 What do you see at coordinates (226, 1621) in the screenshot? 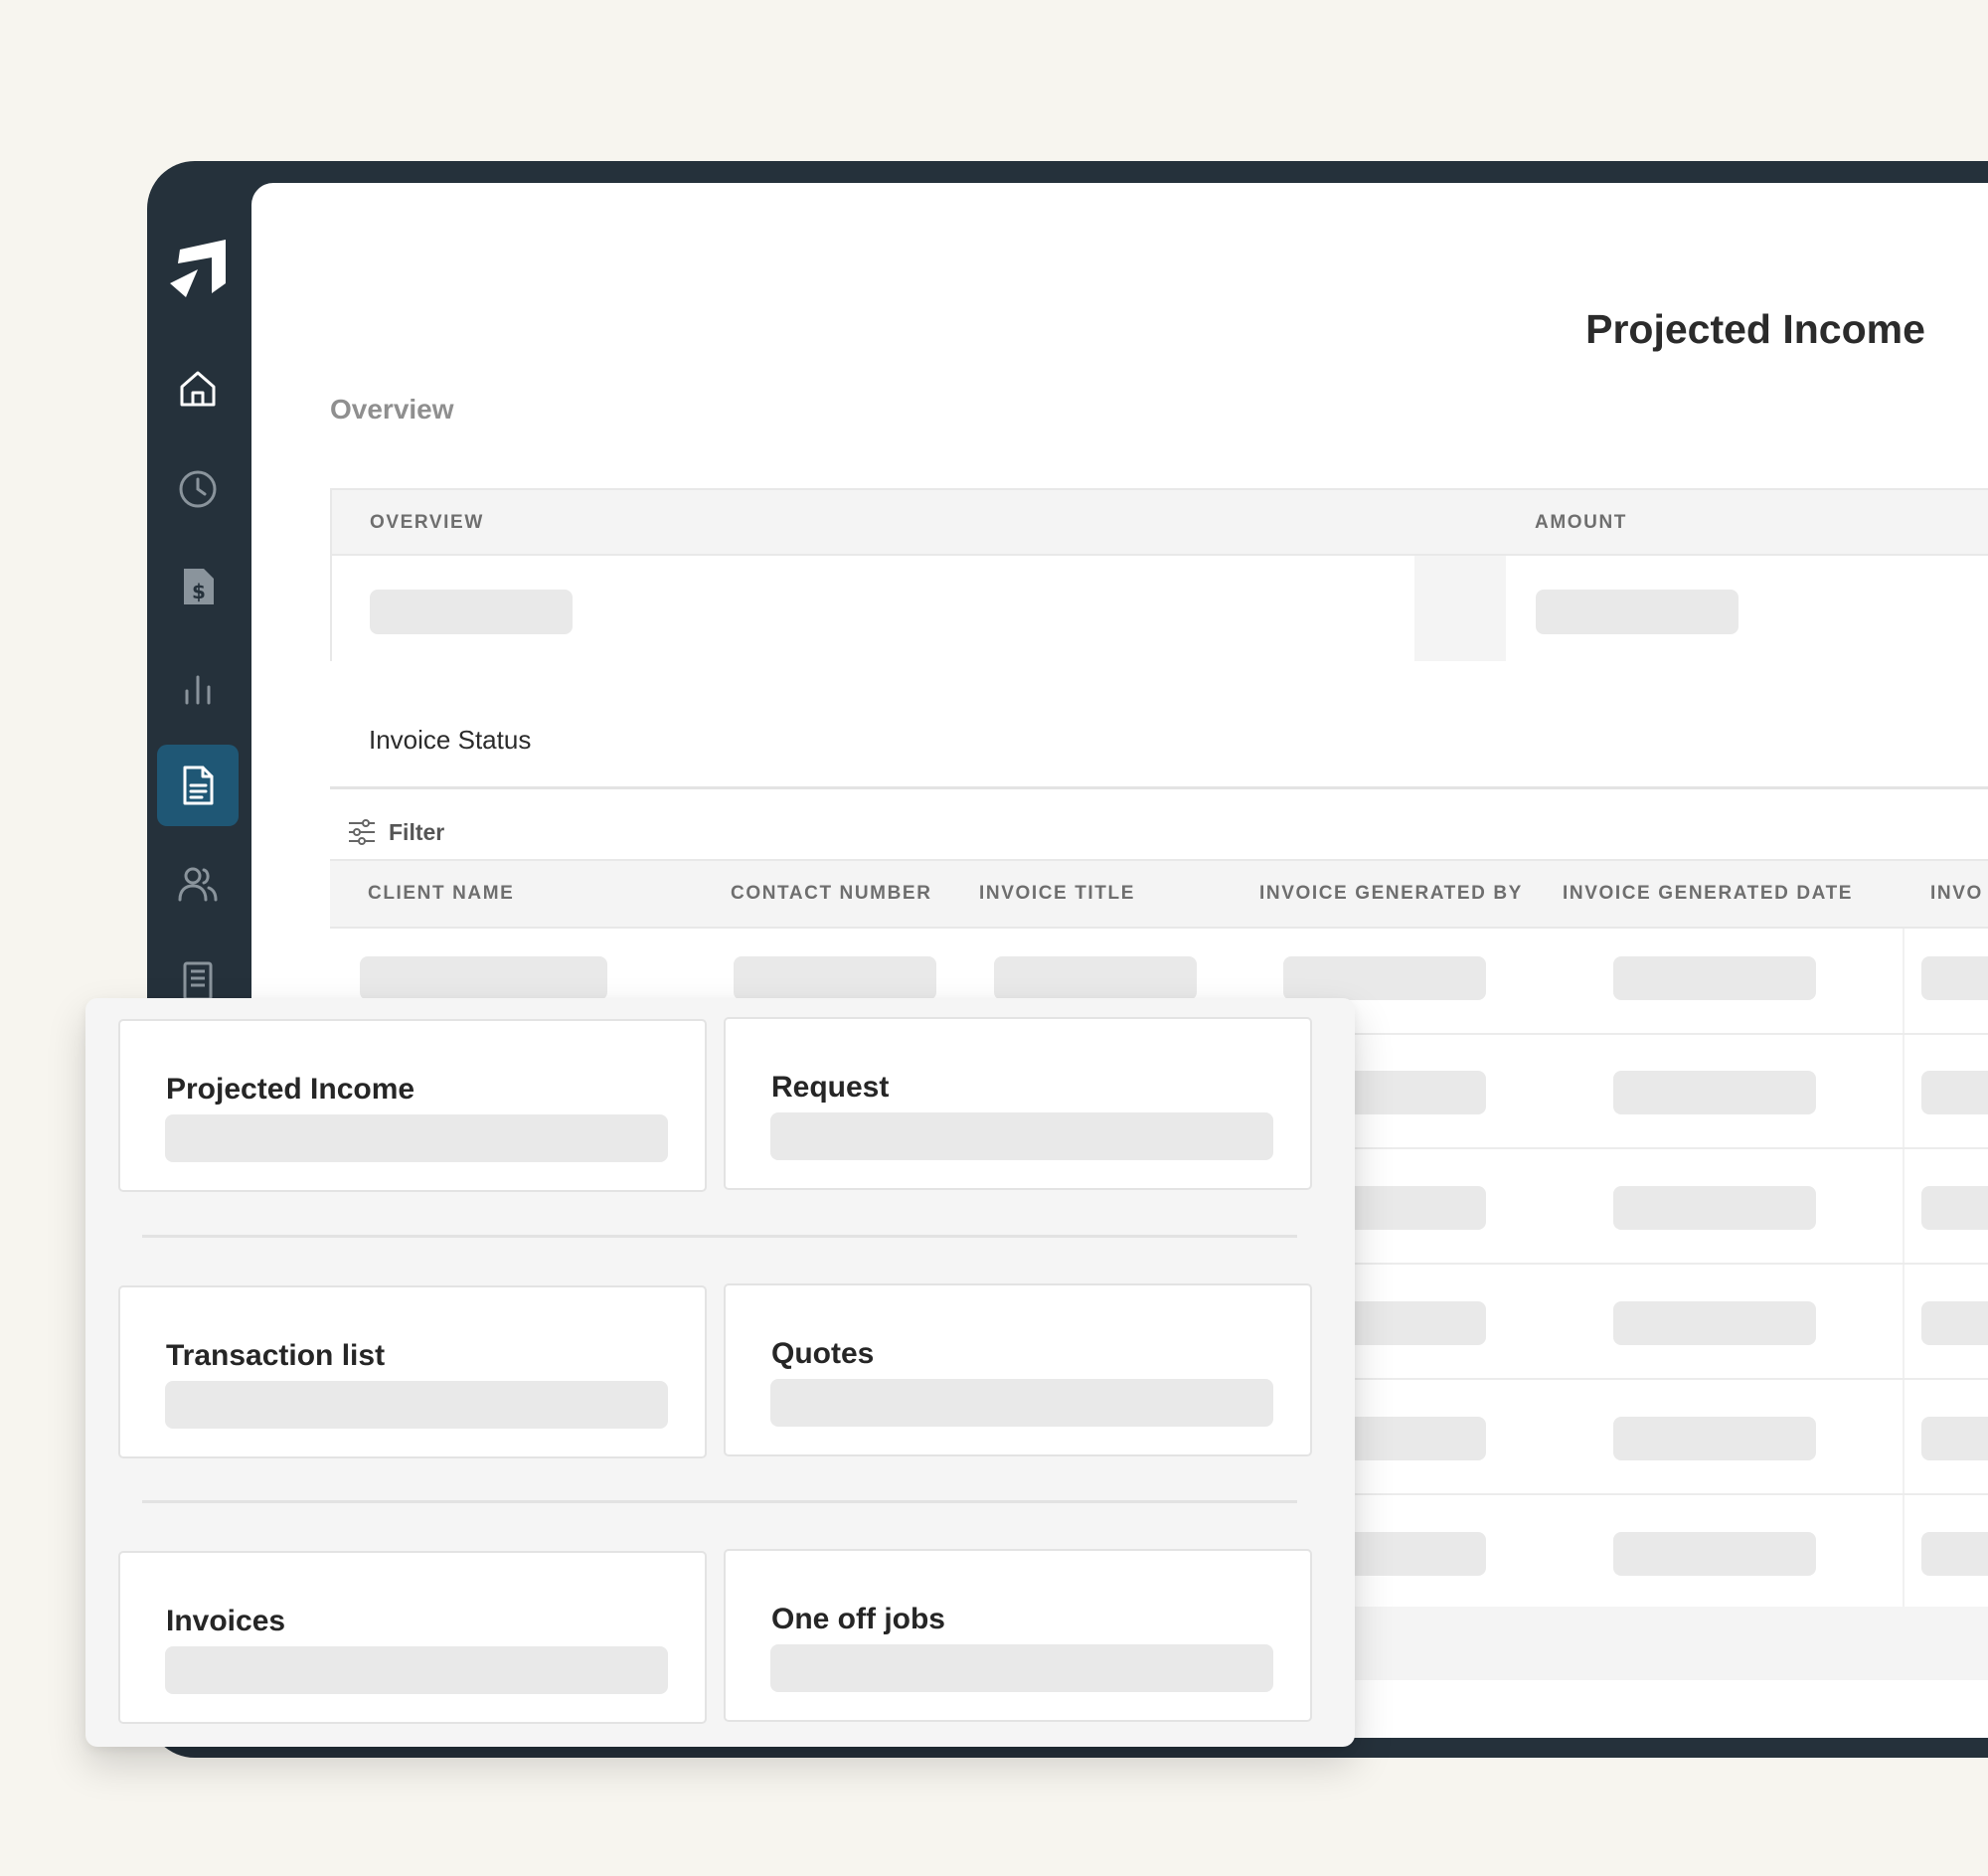
I see `report-card-title: Invoices` at bounding box center [226, 1621].